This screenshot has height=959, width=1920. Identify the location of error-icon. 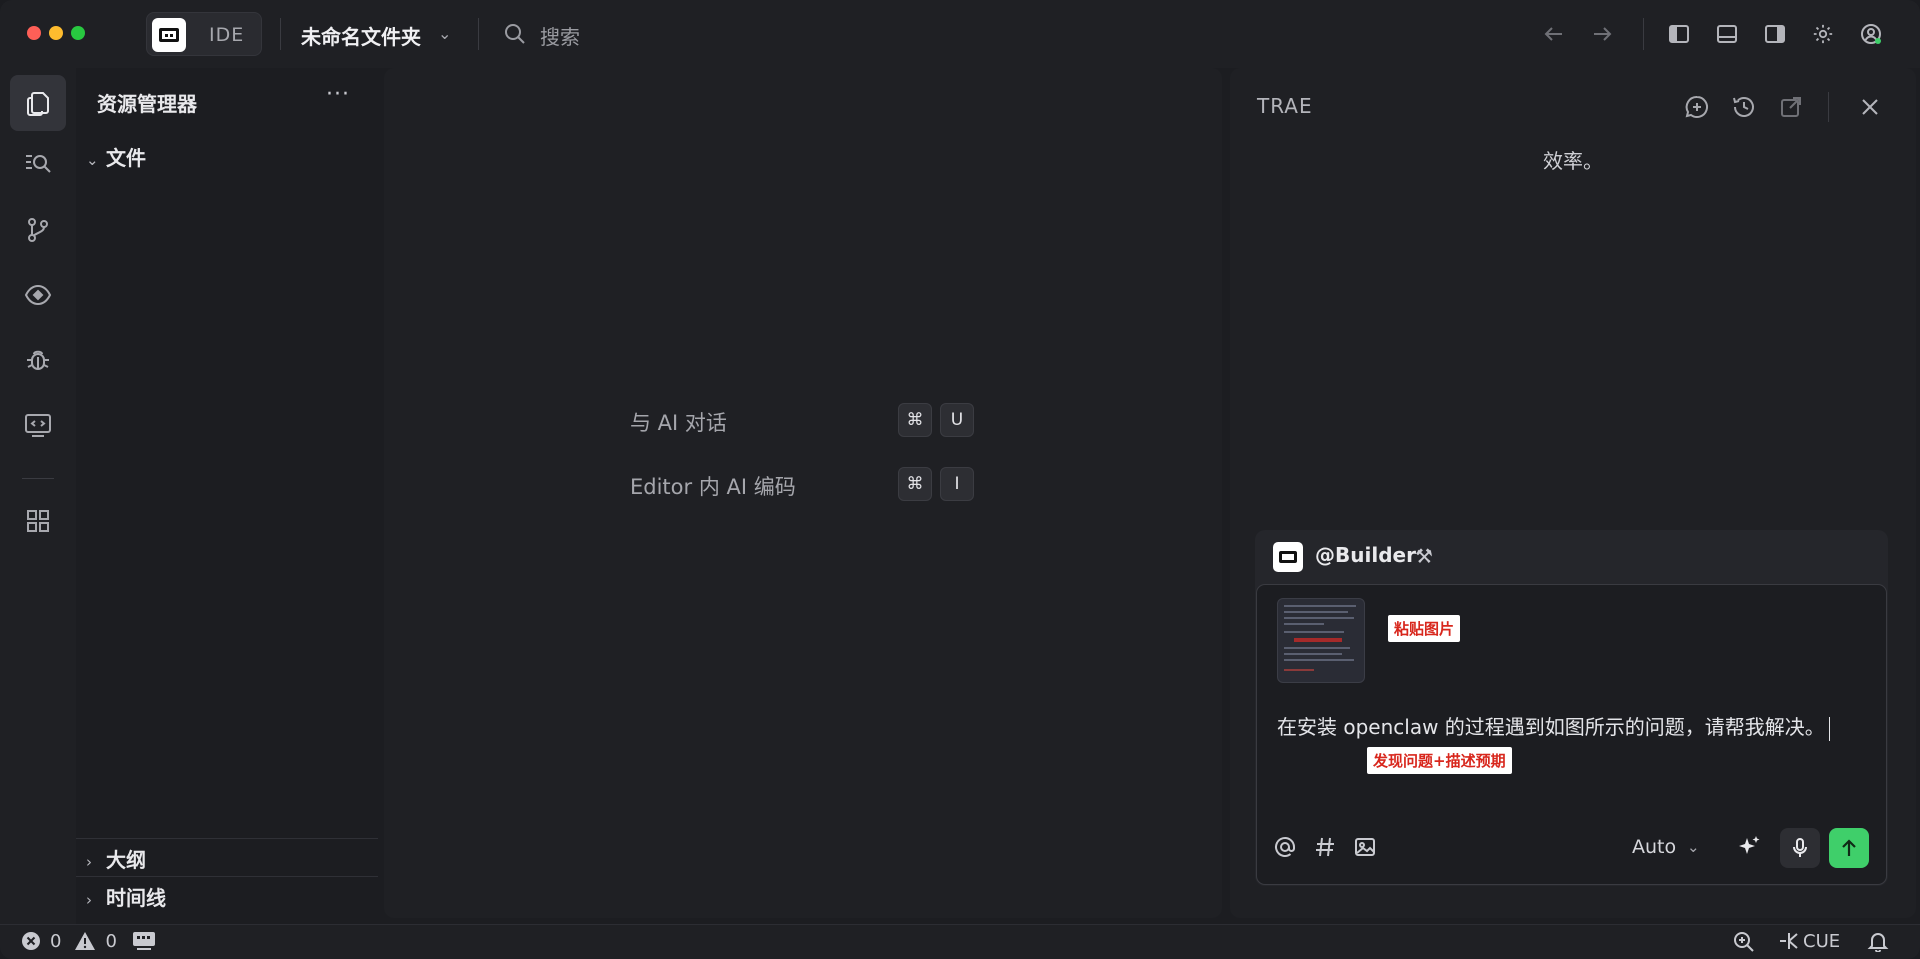
(31, 941).